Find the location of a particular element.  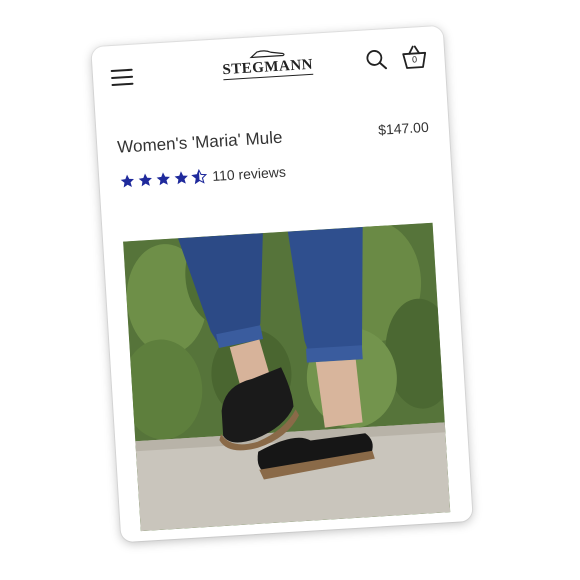

site-header: STEGMANN 0 is located at coordinates (268, 68).